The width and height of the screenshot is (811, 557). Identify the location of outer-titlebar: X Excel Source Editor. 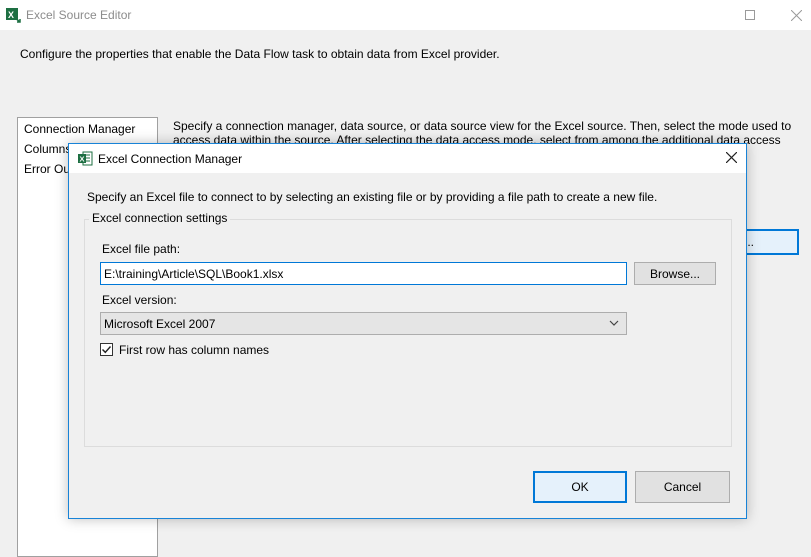
(405, 15).